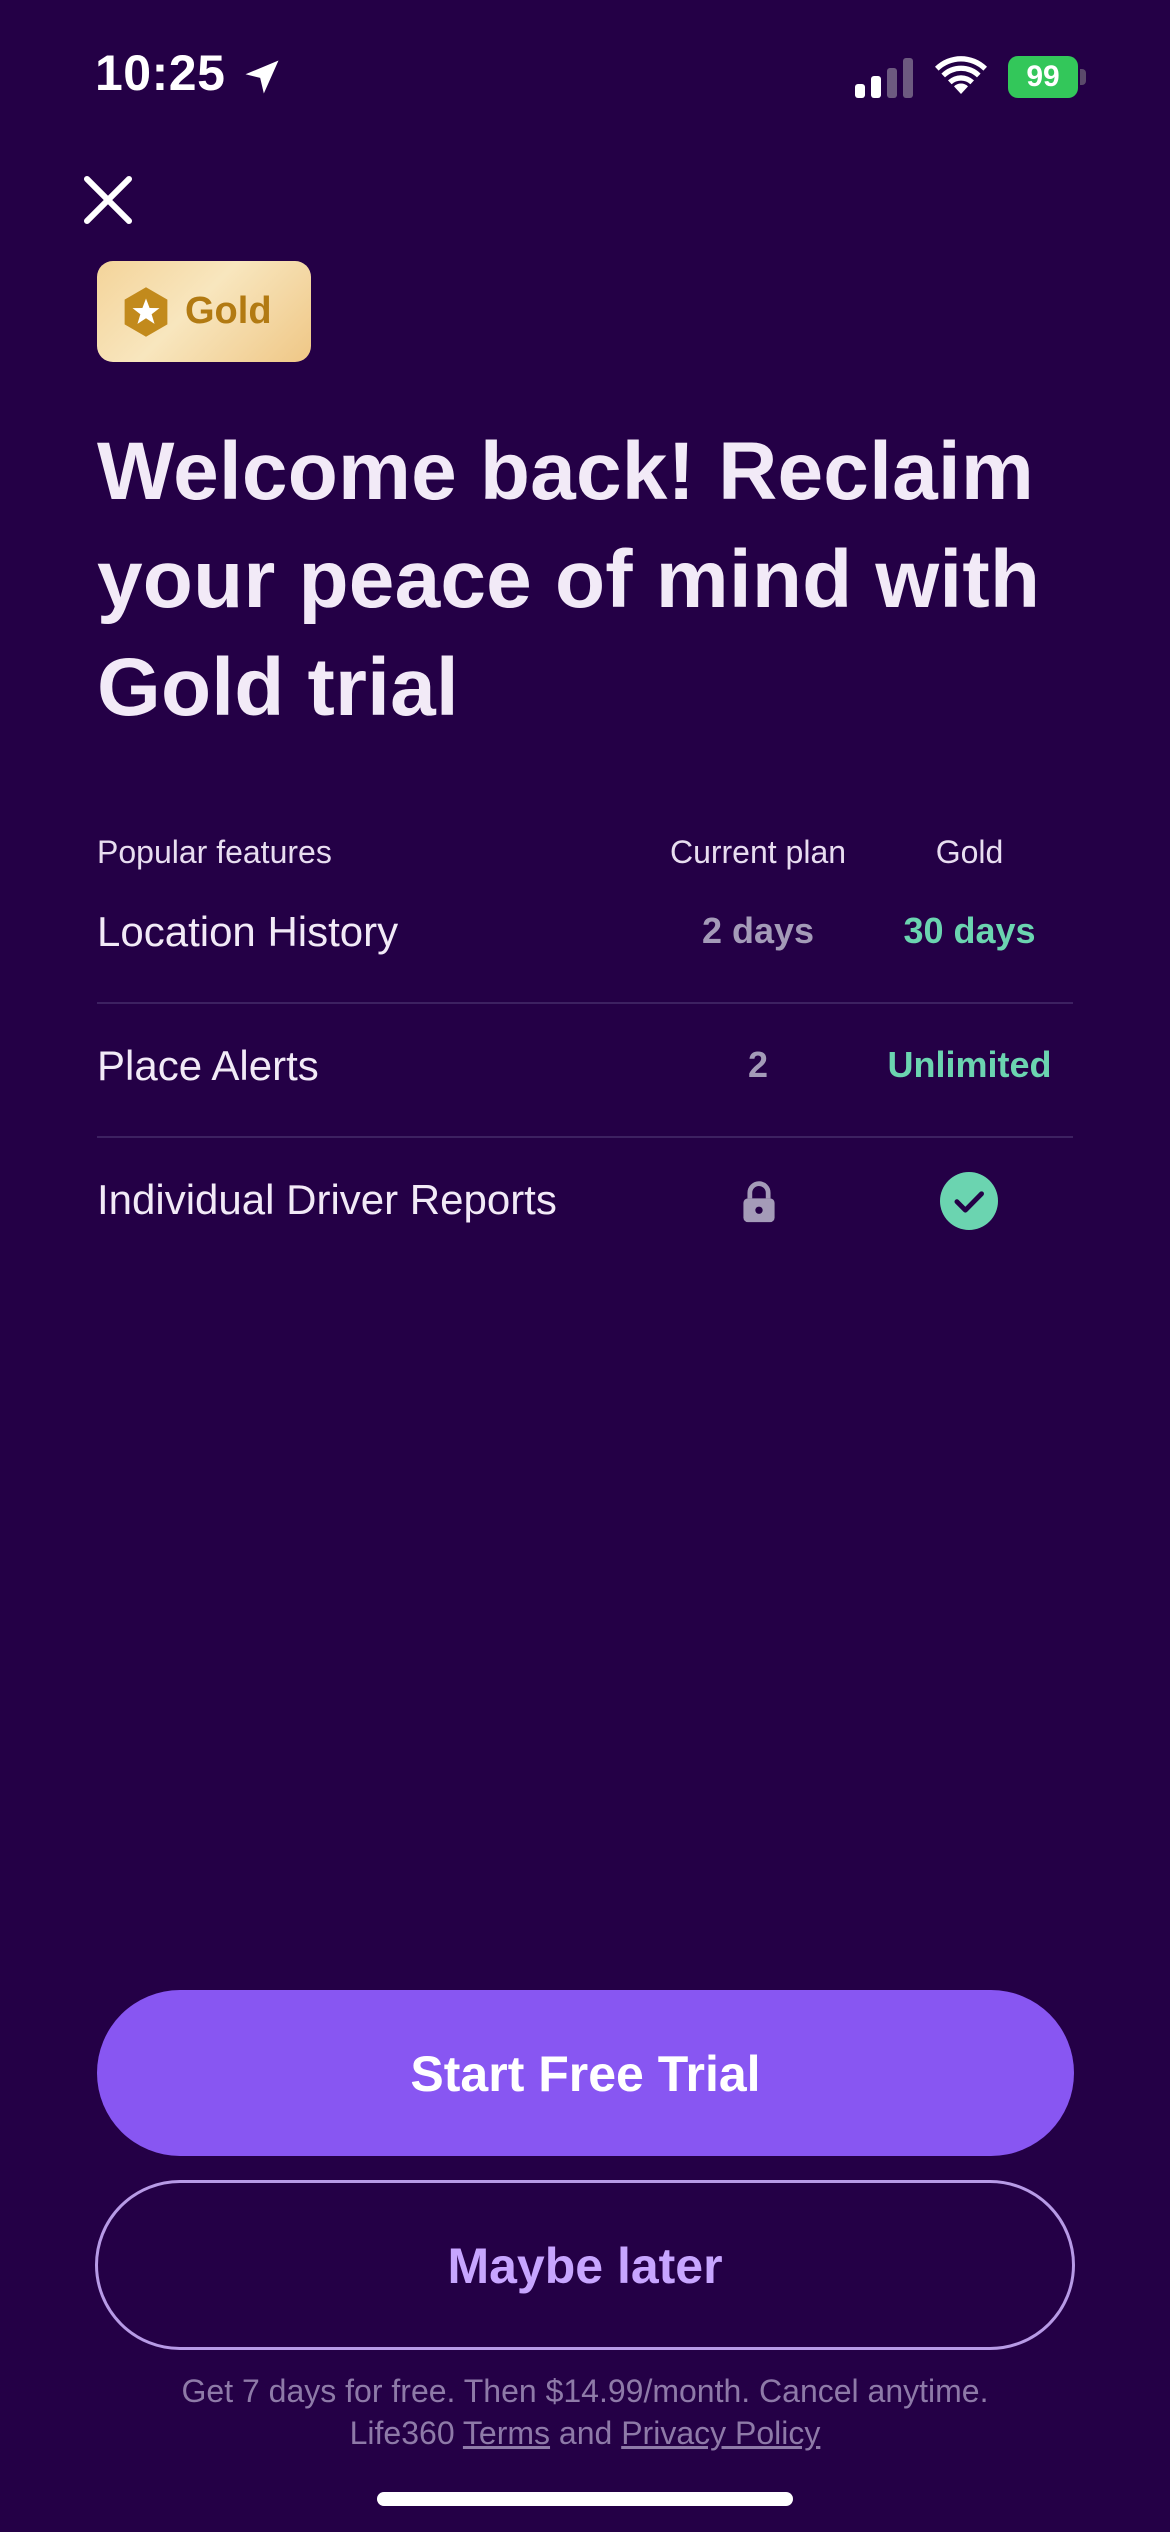  Describe the element at coordinates (228, 311) in the screenshot. I see `badge-label: Gold` at that location.